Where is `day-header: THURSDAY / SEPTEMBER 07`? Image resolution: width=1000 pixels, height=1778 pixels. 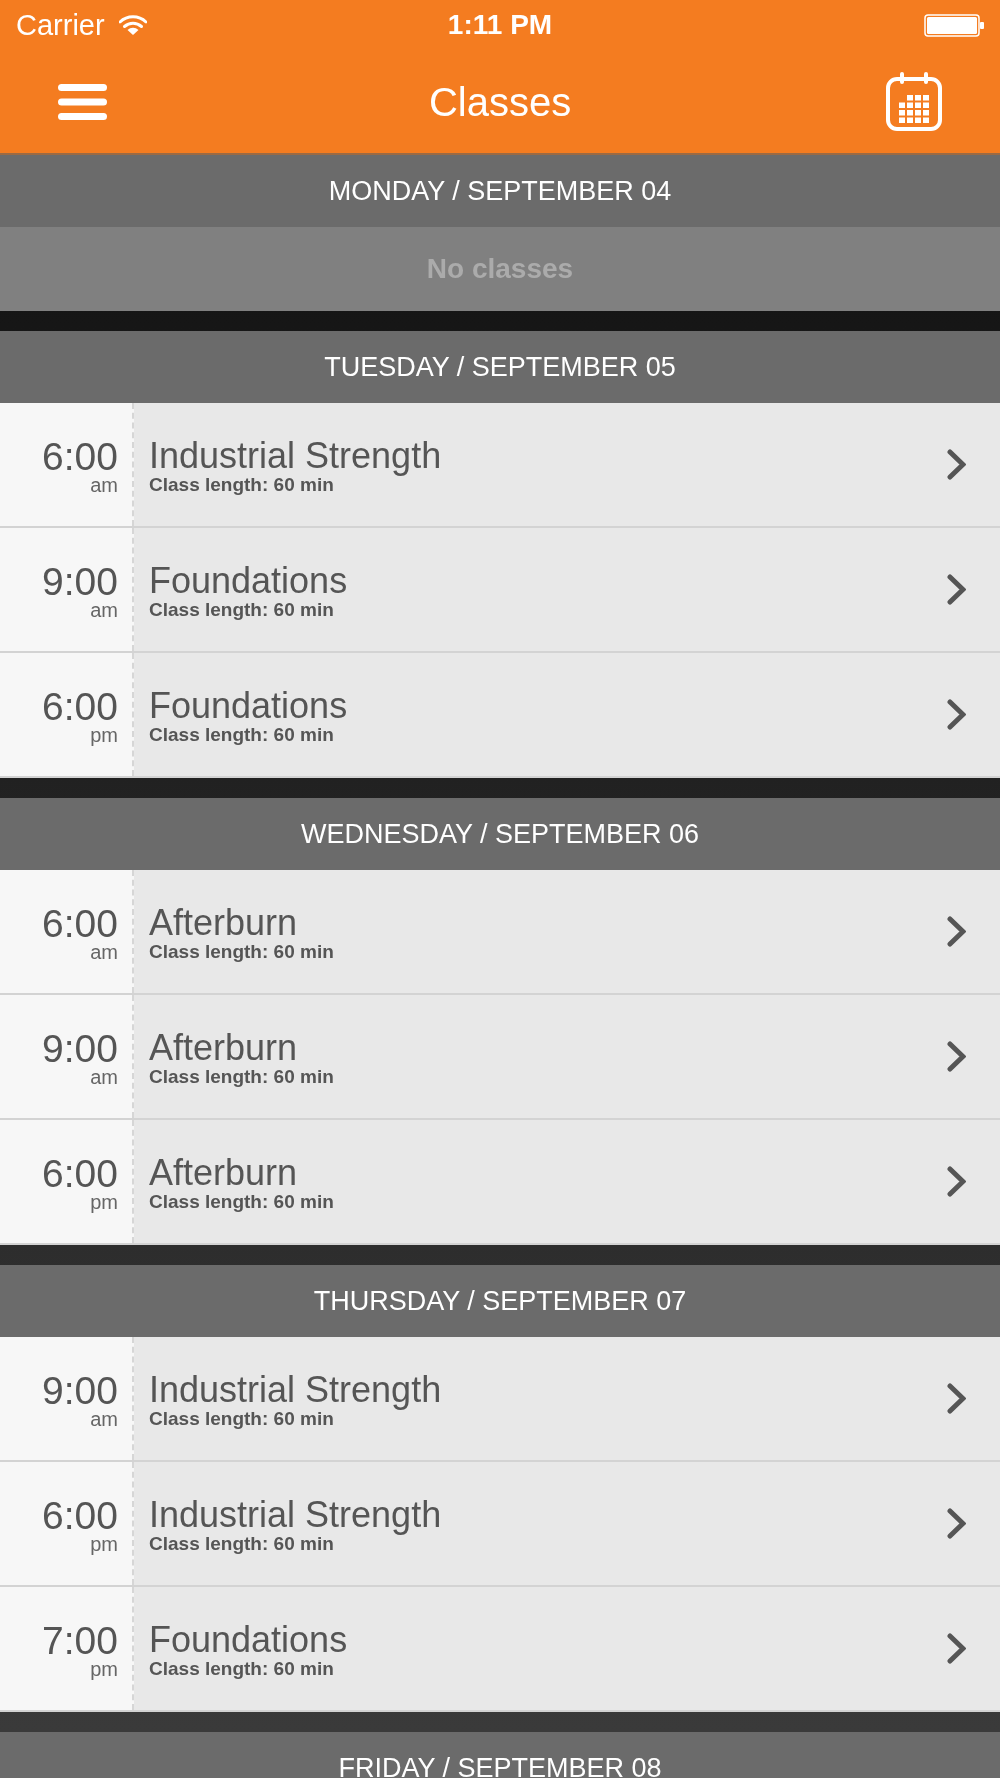 day-header: THURSDAY / SEPTEMBER 07 is located at coordinates (500, 1301).